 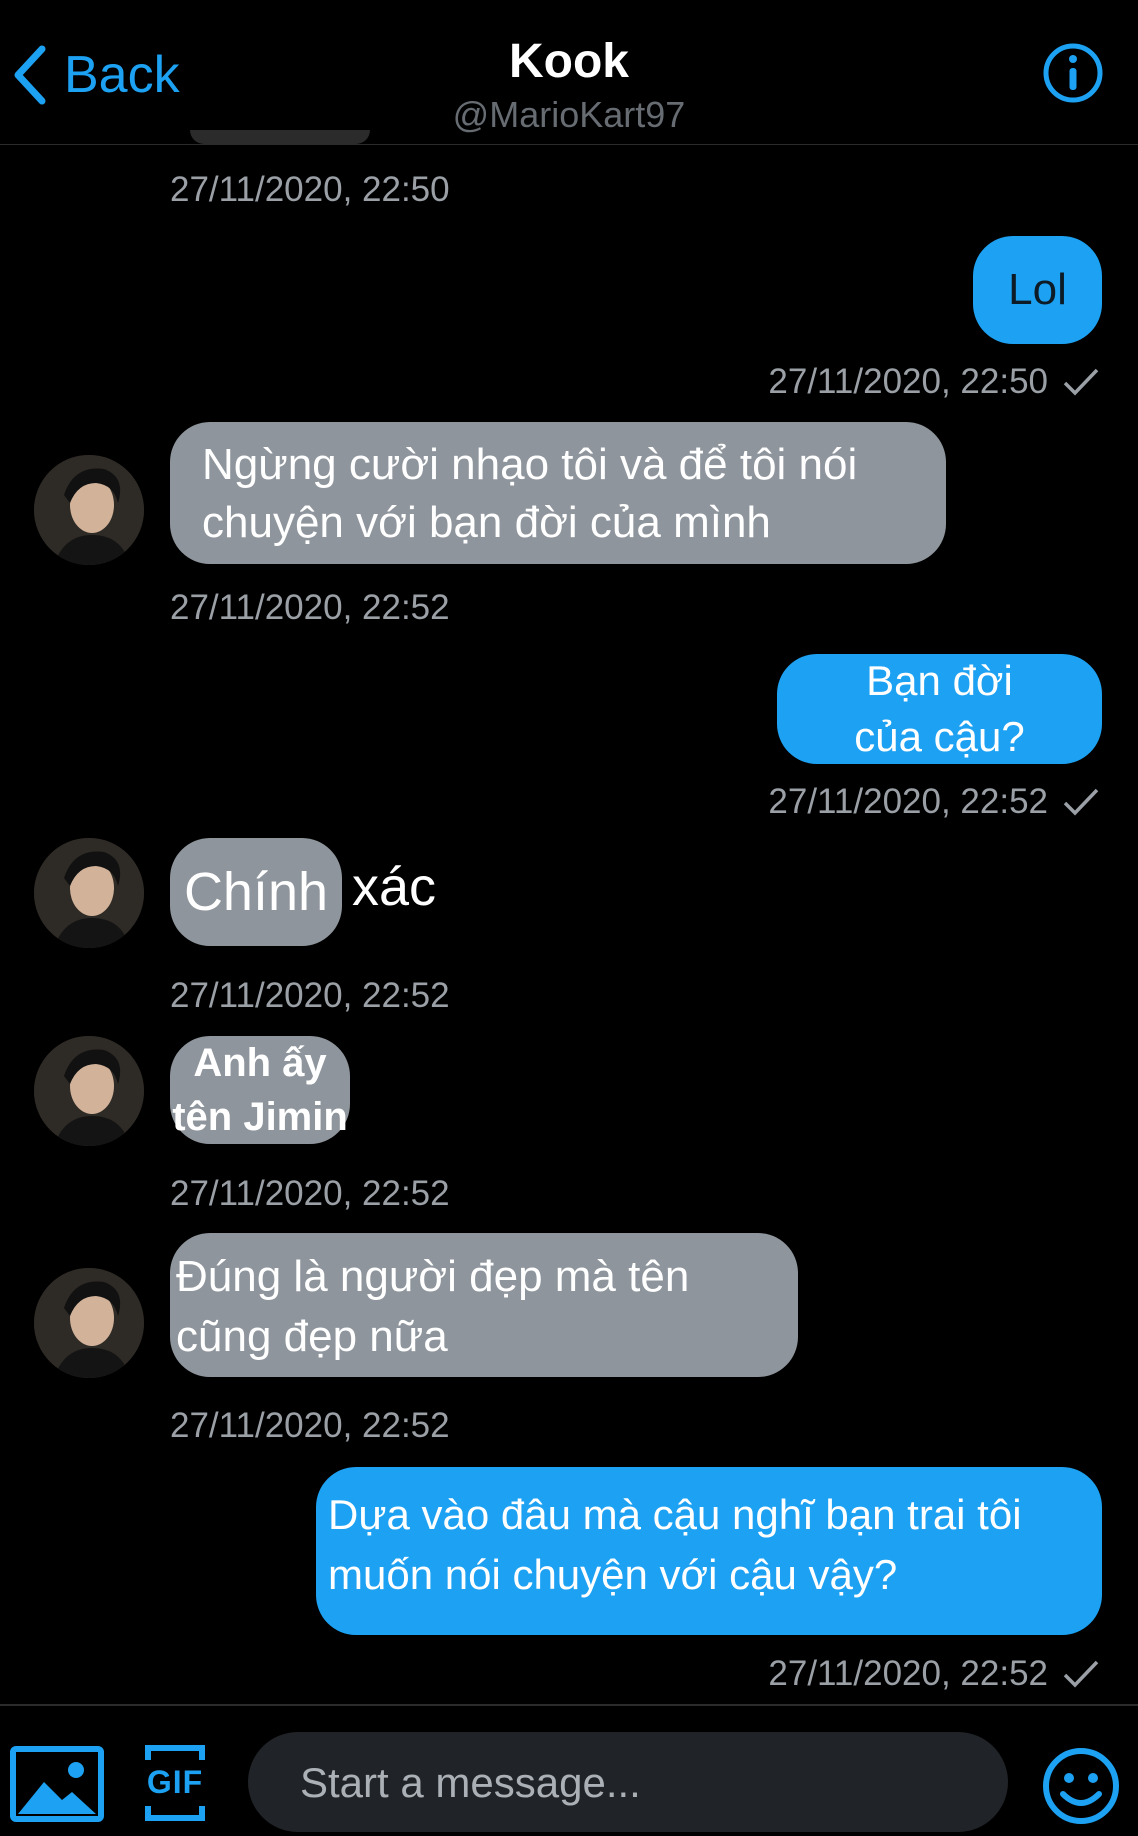 I want to click on message-text-line: cũng đẹp nữa, so click(x=312, y=1336).